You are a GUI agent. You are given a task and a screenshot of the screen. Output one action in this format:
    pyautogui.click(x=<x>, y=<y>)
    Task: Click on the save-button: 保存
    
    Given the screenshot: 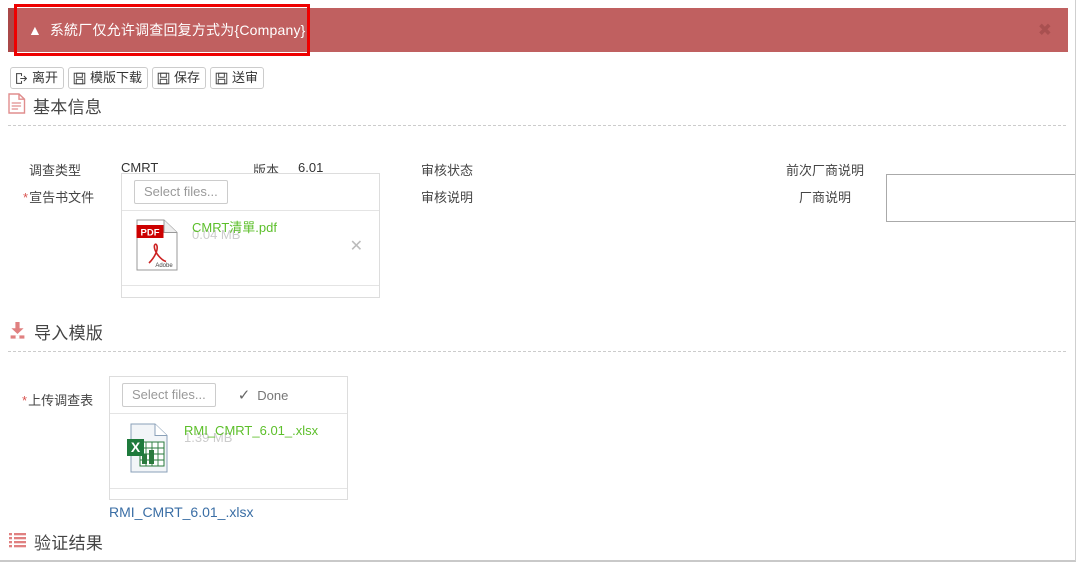 What is the action you would take?
    pyautogui.click(x=179, y=78)
    